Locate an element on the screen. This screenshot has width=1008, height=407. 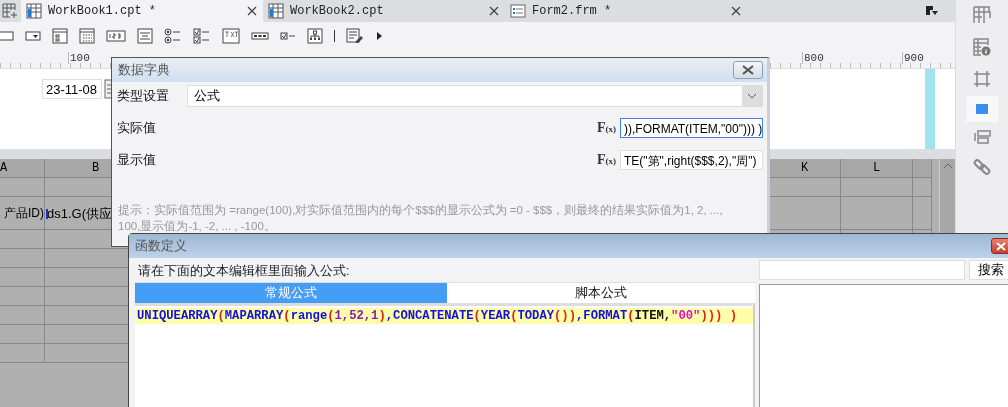
sheet-info-icon is located at coordinates (982, 47).